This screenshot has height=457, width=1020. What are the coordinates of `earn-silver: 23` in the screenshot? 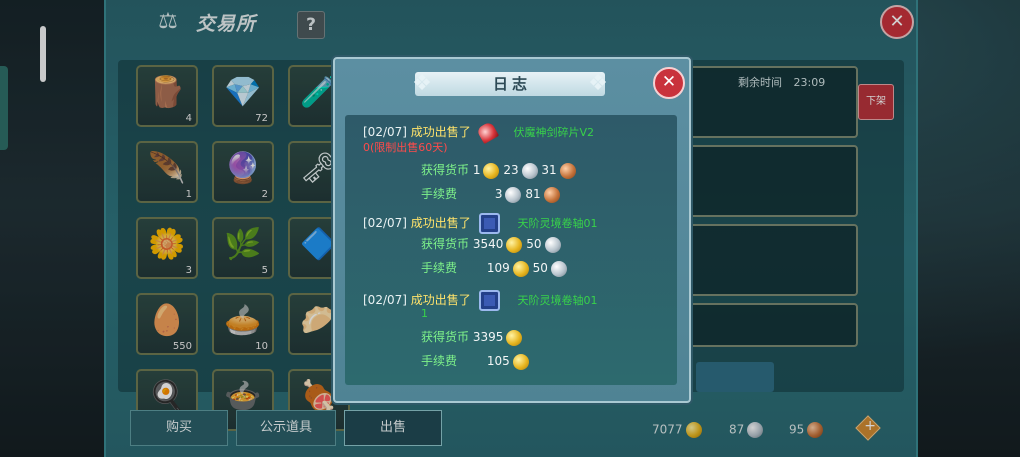 It's located at (511, 170).